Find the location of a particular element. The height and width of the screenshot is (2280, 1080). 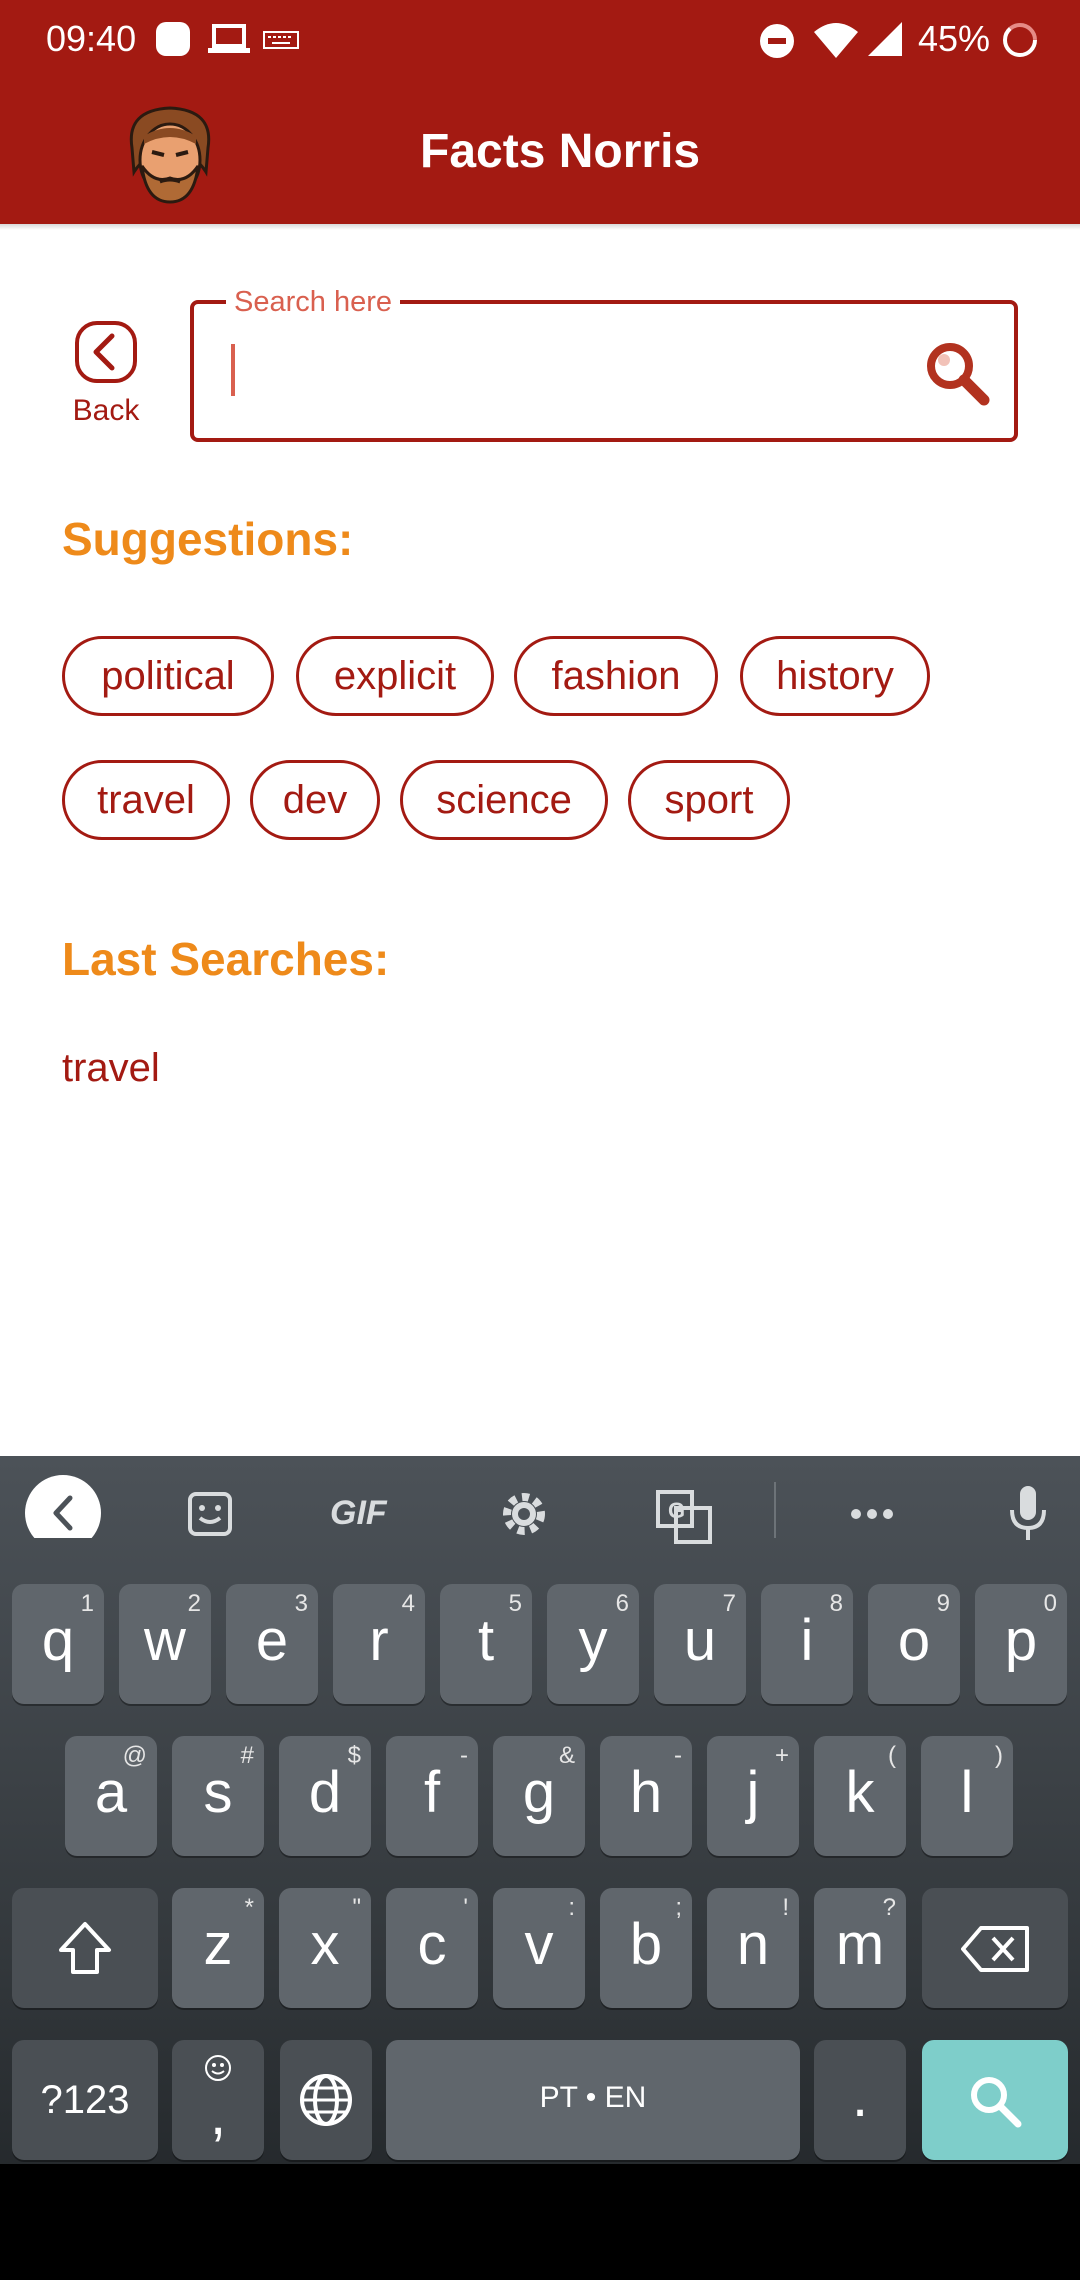

key-f: f- is located at coordinates (432, 1796).